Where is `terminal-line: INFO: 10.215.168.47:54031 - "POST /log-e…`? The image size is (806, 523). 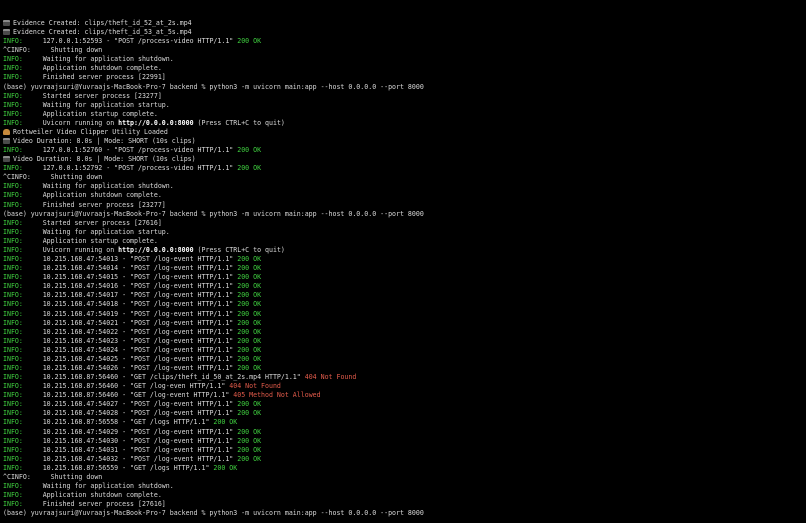
terminal-line: INFO: 10.215.168.47:54031 - "POST /log-e… is located at coordinates (403, 450).